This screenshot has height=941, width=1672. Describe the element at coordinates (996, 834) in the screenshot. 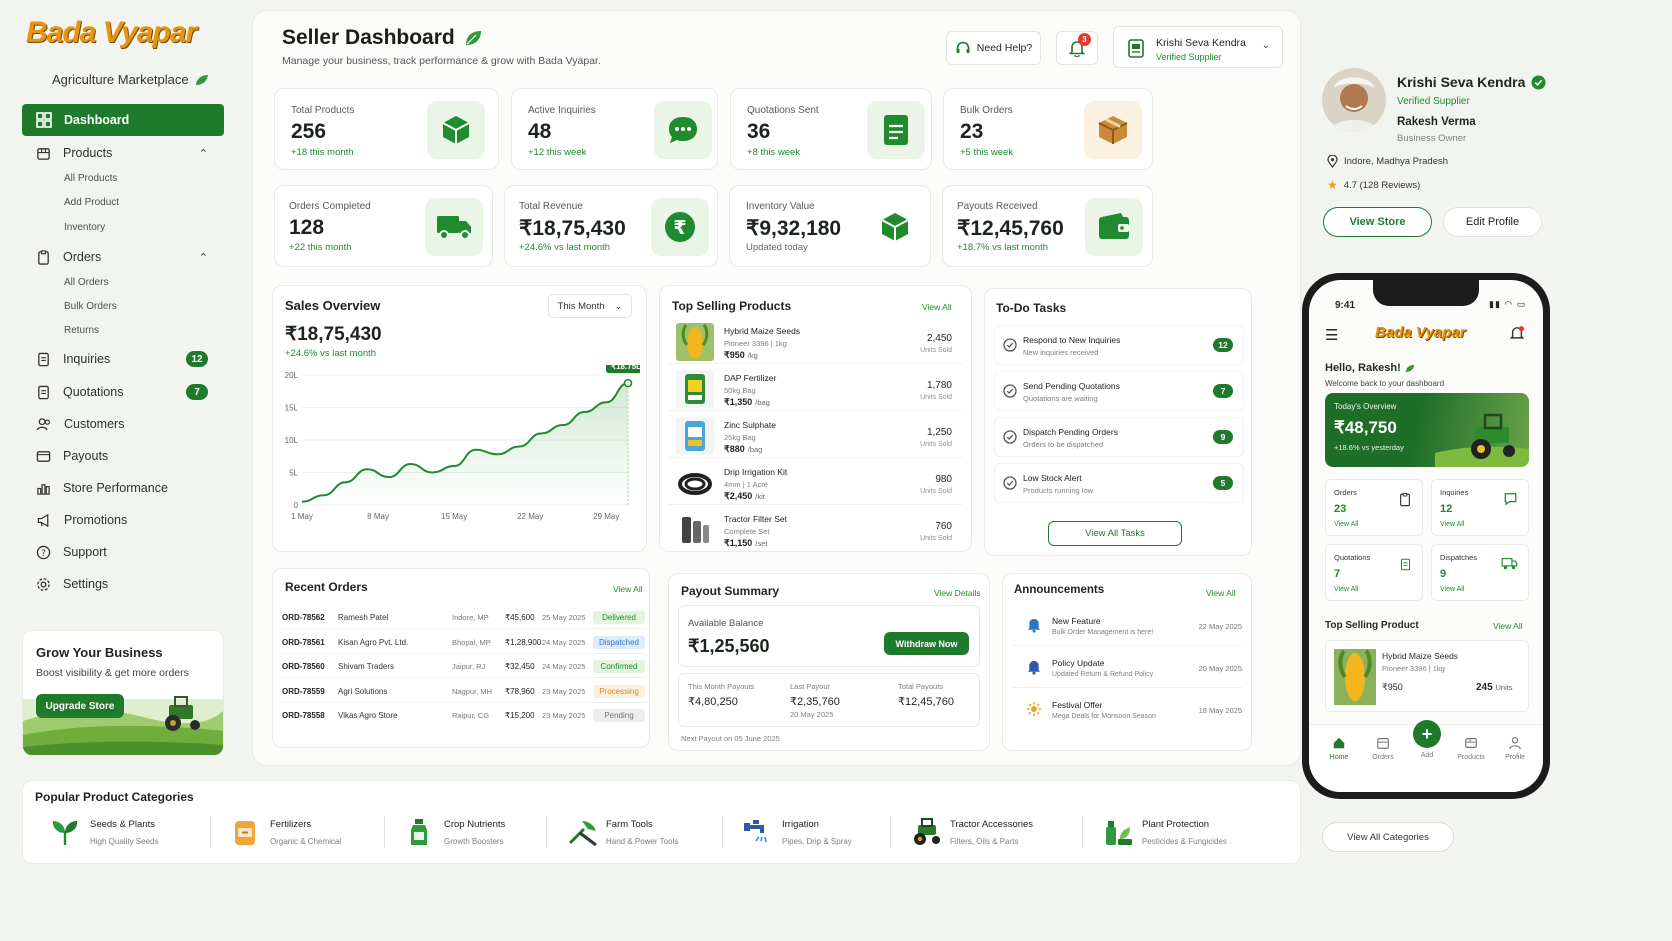

I see `category-tractor-accessories: Tractor Accessories Filters, Oils & Parts` at that location.